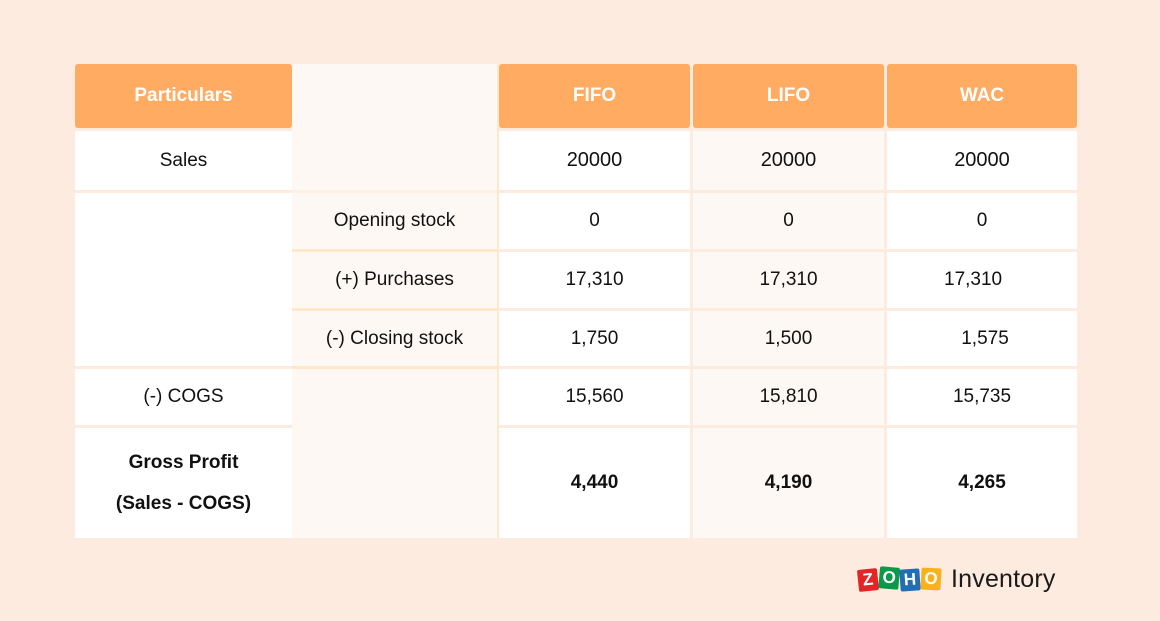 This screenshot has height=621, width=1160. I want to click on gross-profit-fifo: 4,440, so click(594, 483).